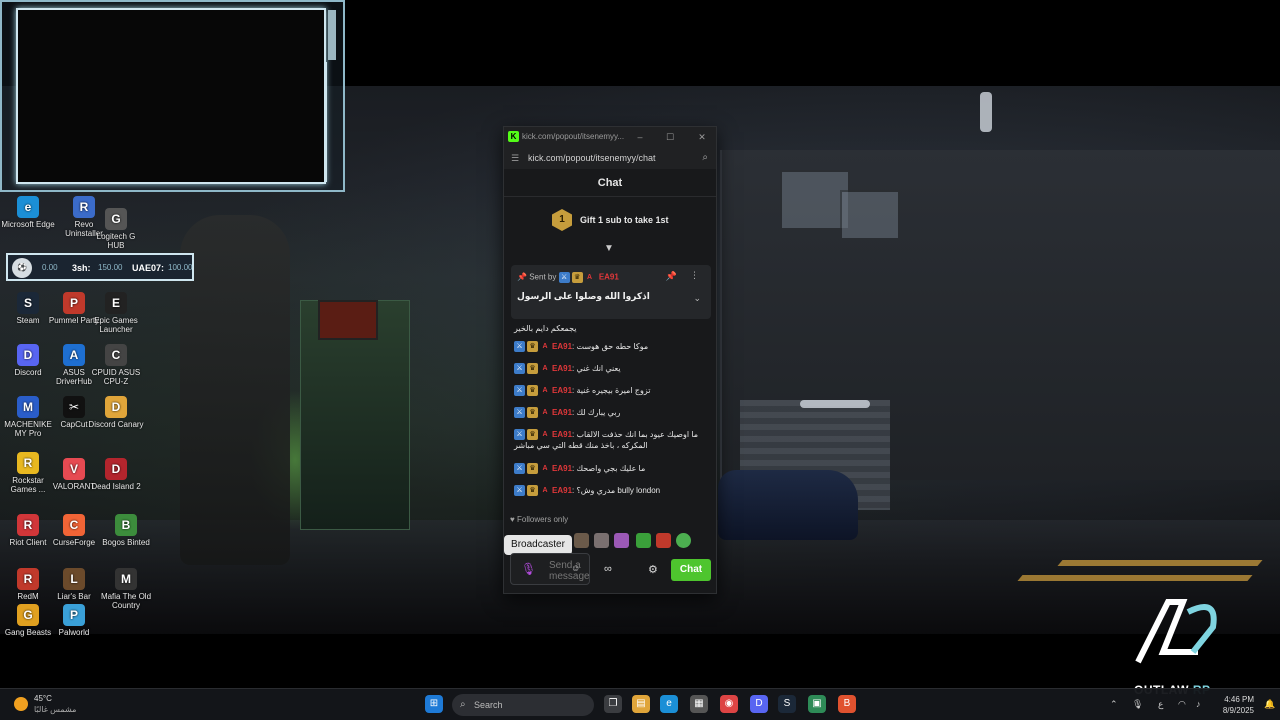 The width and height of the screenshot is (1280, 720). What do you see at coordinates (613, 704) in the screenshot?
I see `task-view-icon: ❐` at bounding box center [613, 704].